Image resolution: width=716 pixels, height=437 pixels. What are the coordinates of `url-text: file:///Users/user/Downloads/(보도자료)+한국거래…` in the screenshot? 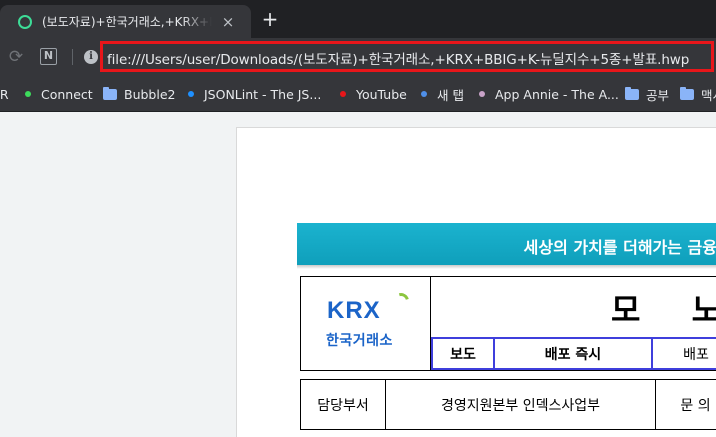 It's located at (398, 58).